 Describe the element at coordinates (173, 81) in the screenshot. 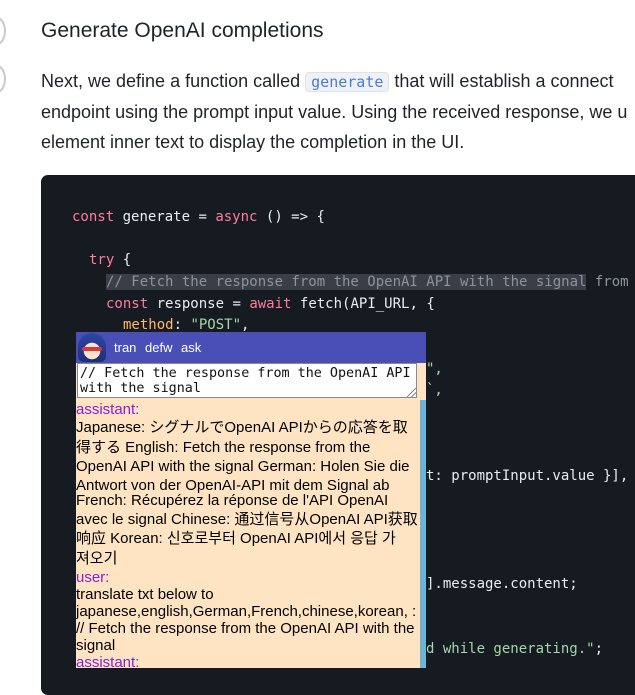

I see `para-text: Next, we define a function called` at that location.